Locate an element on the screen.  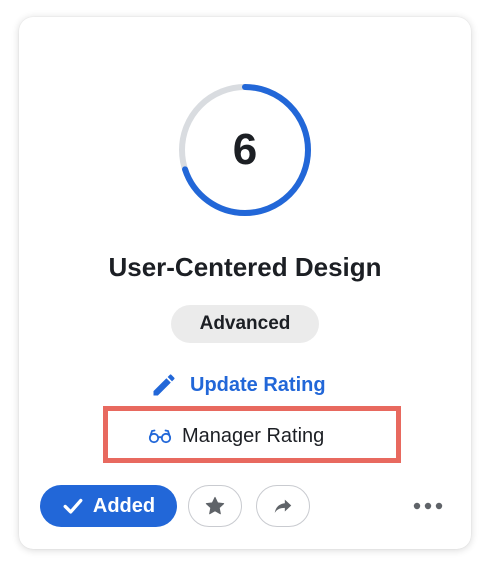
more-options-button is located at coordinates (428, 506).